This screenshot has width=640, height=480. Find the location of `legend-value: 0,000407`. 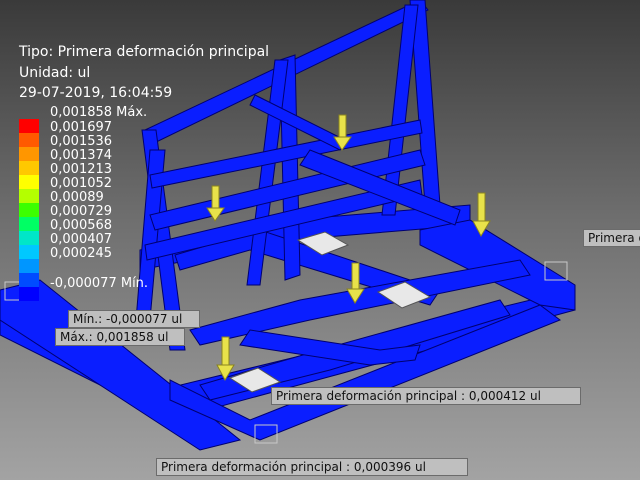

legend-value: 0,000407 is located at coordinates (81, 239).